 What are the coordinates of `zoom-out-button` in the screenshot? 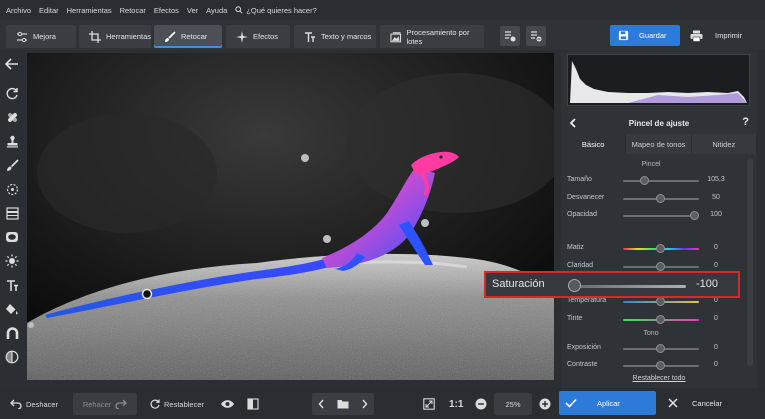 It's located at (481, 404).